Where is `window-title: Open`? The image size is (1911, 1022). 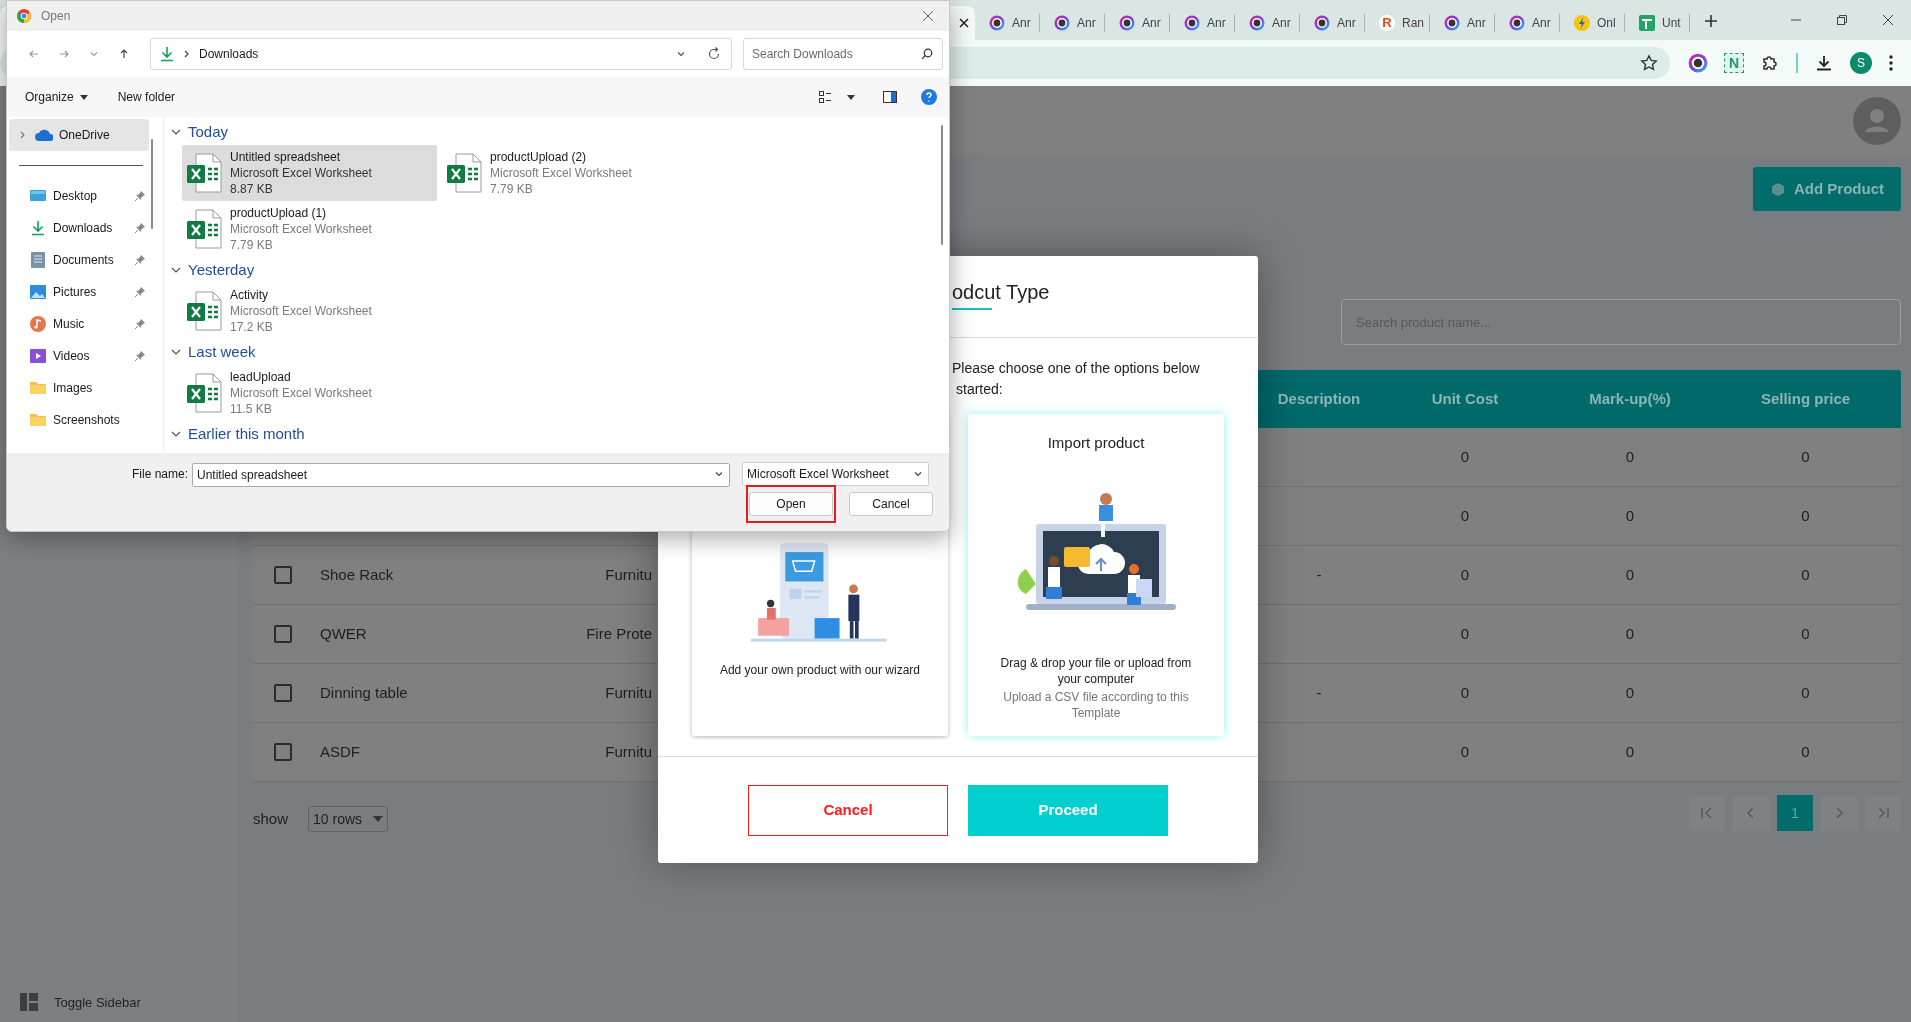 window-title: Open is located at coordinates (56, 16).